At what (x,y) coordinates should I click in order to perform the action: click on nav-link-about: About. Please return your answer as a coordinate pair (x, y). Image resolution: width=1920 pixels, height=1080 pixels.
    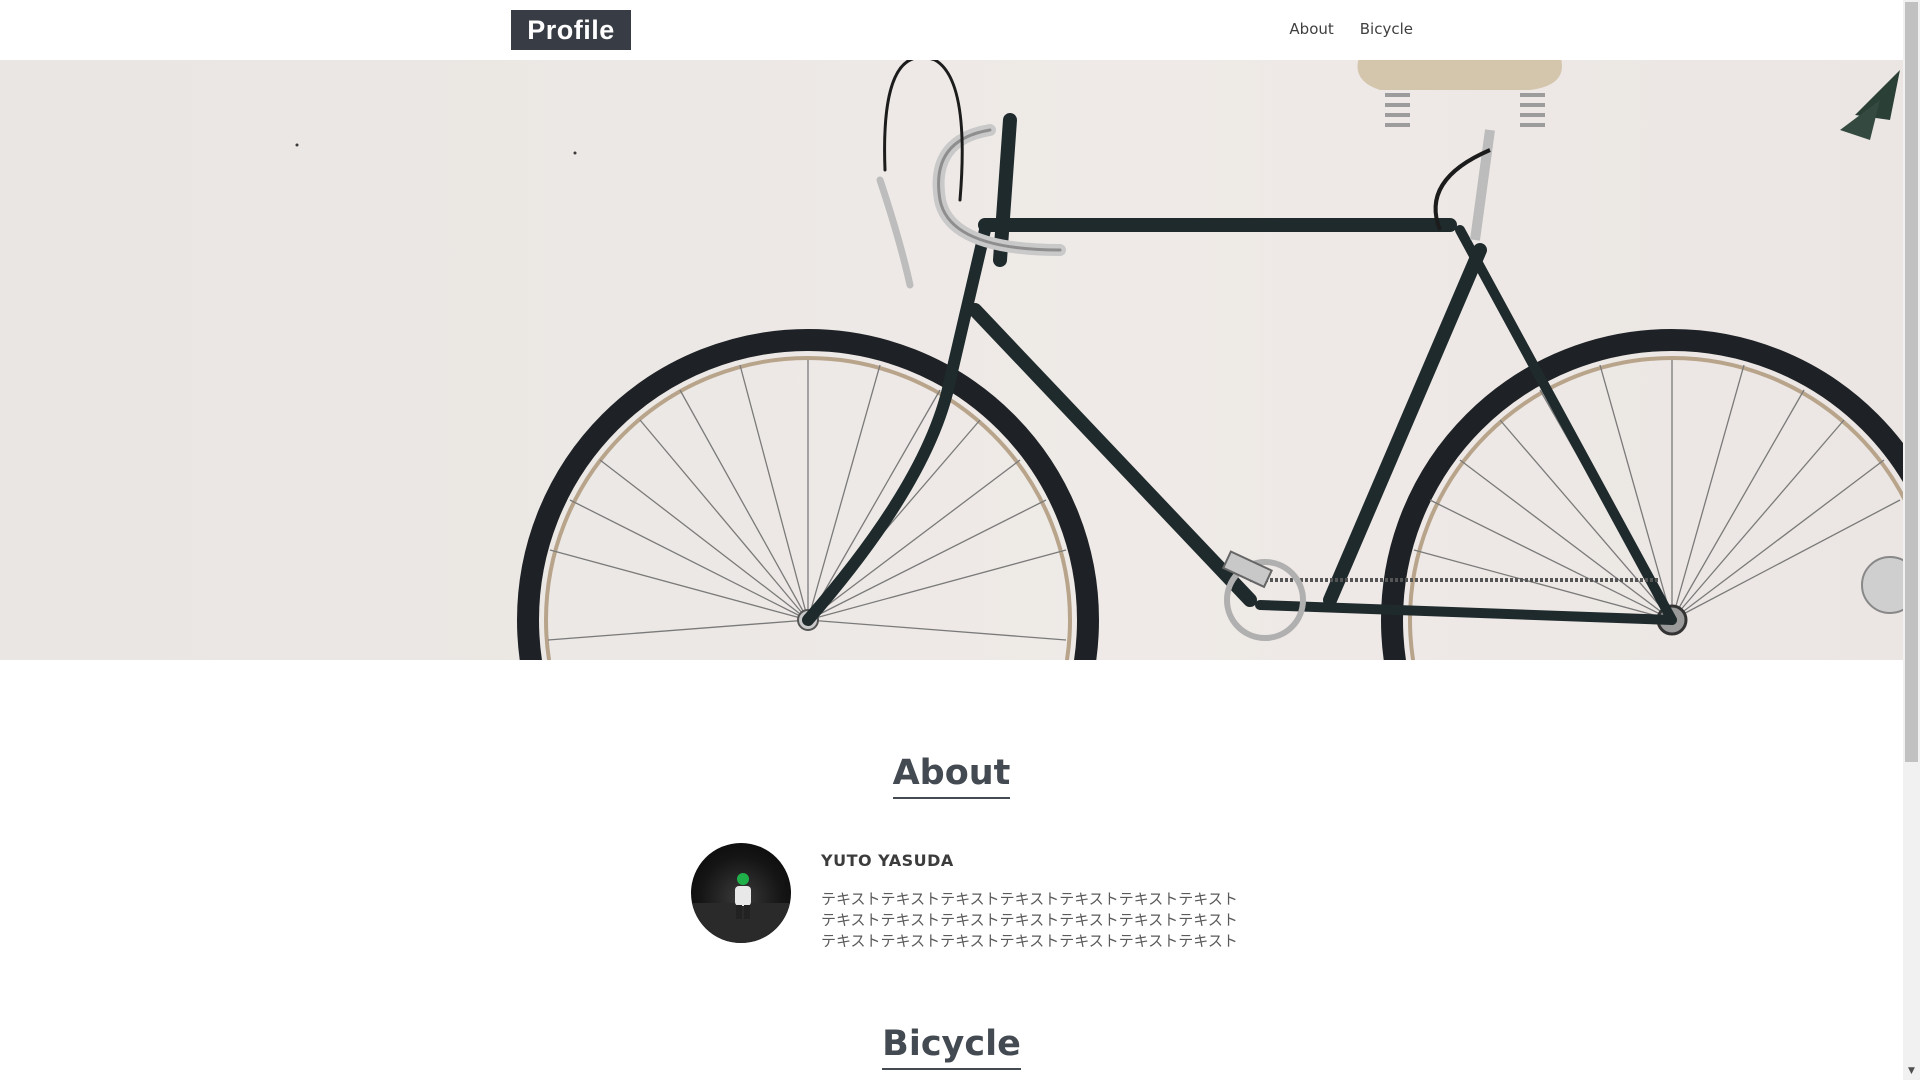
    Looking at the image, I should click on (1311, 29).